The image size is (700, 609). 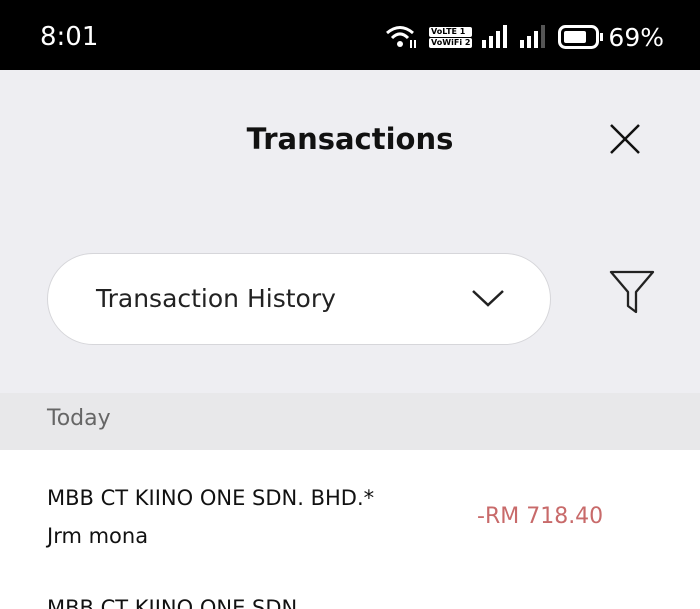 What do you see at coordinates (175, 602) in the screenshot?
I see `transaction-name: MBB CT KIINO ONE SDN.` at bounding box center [175, 602].